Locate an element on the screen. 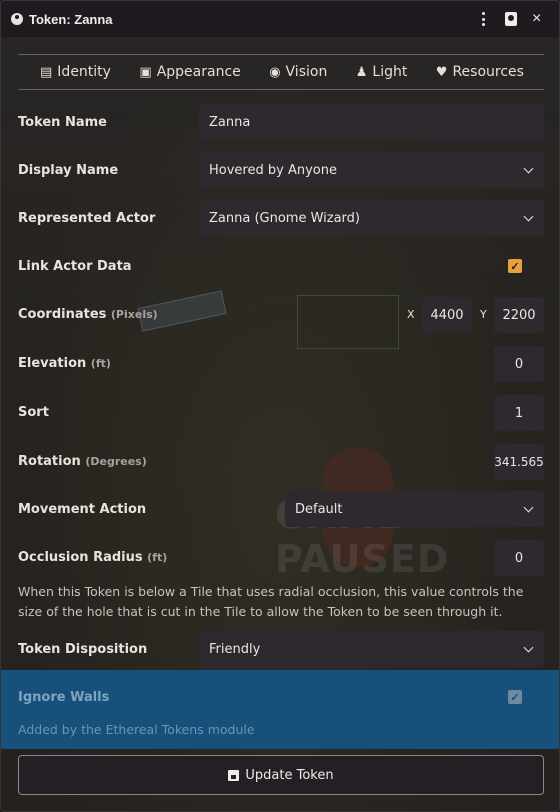 The height and width of the screenshot is (812, 560). sort-label: Sort is located at coordinates (33, 412).